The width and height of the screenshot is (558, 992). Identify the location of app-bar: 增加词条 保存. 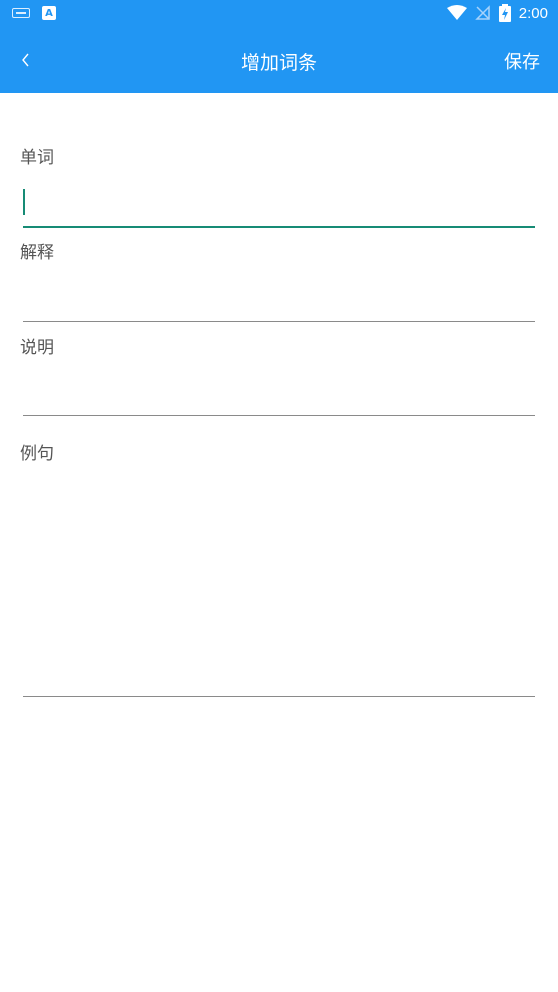
(279, 60).